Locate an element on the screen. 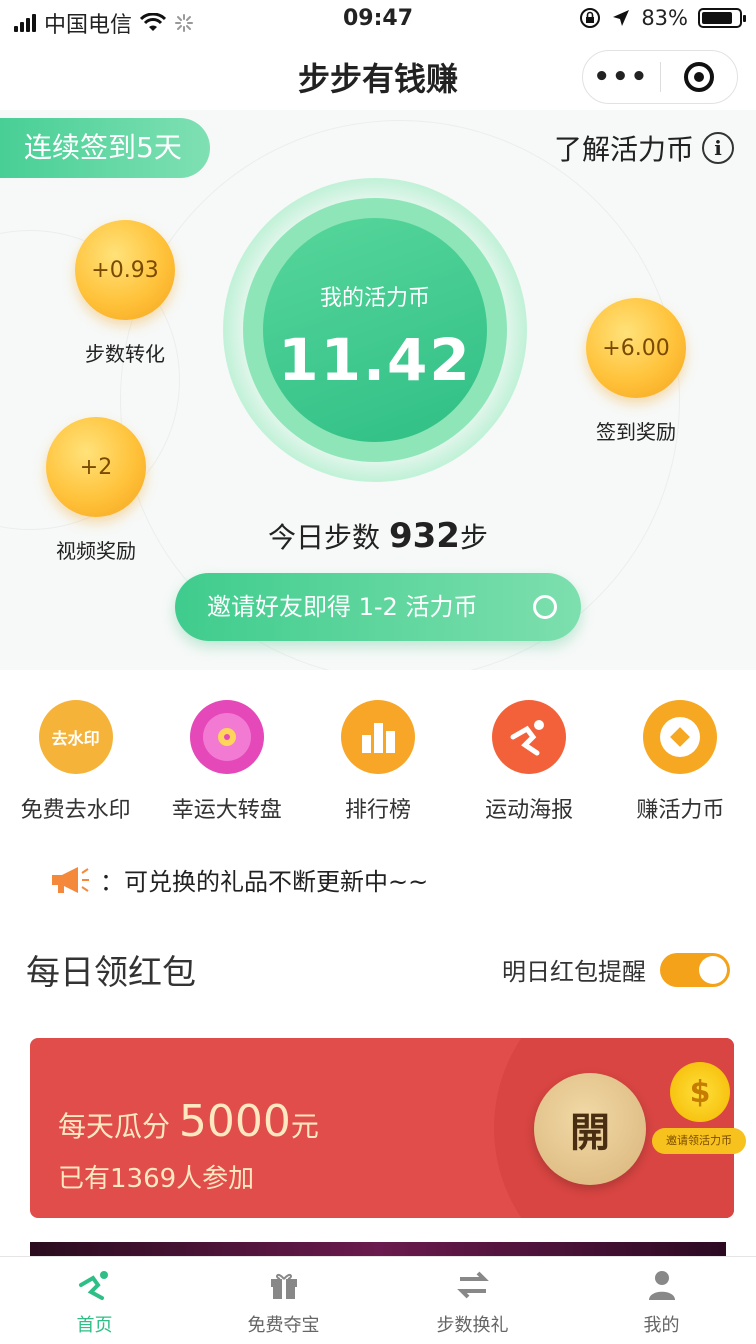  remind-label: 明日红包提醒 is located at coordinates (574, 972).